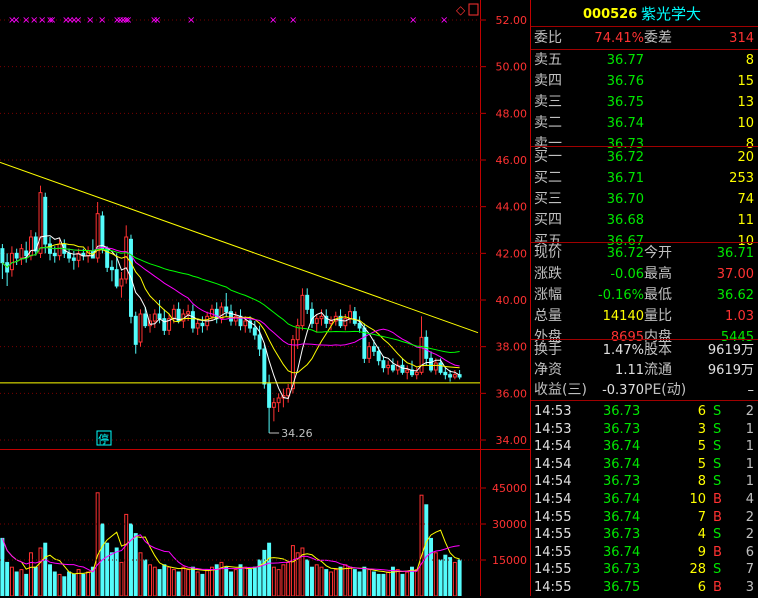  What do you see at coordinates (509, 560) in the screenshot?
I see `volume-tick-label: 15000` at bounding box center [509, 560].